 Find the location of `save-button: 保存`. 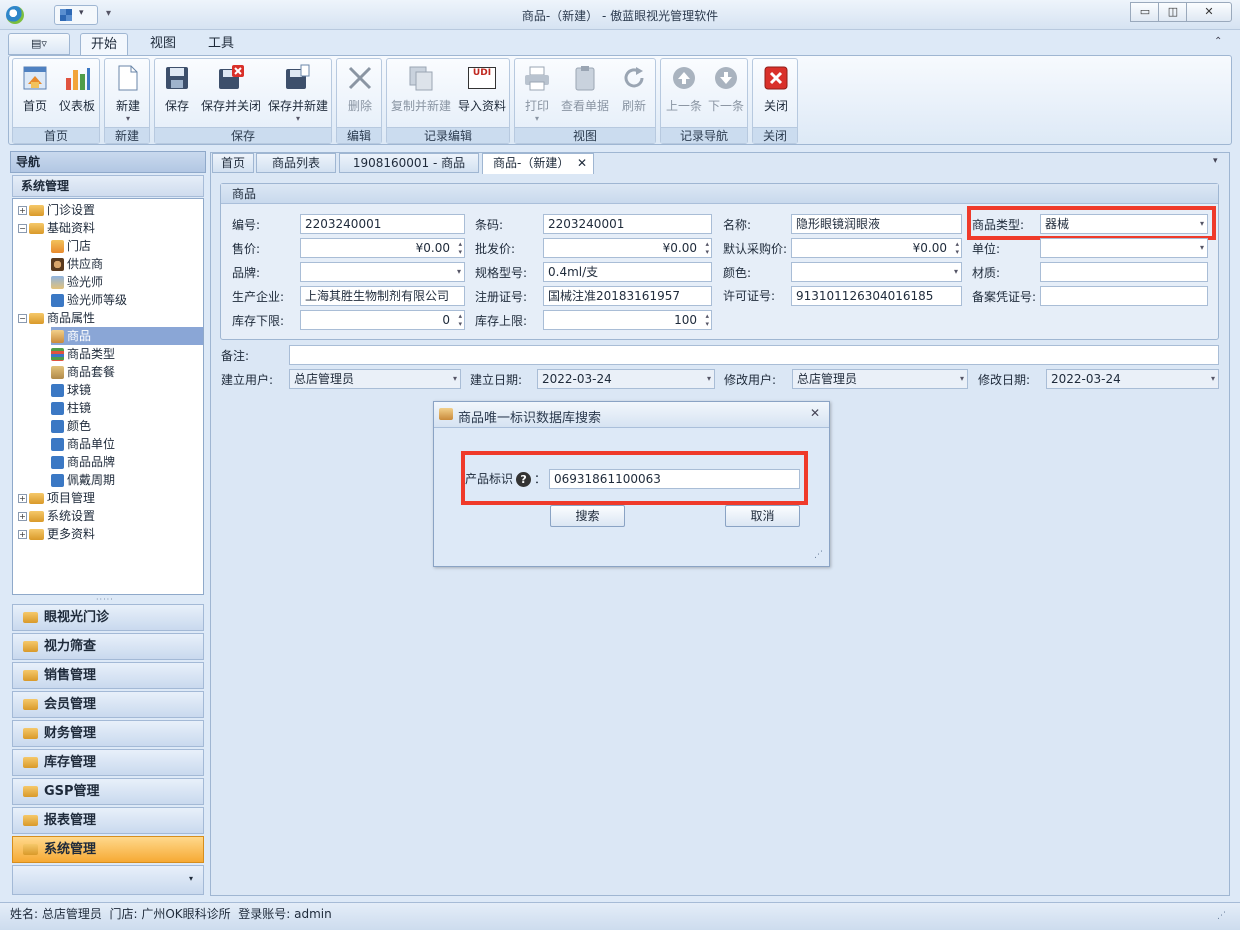

save-button: 保存 is located at coordinates (177, 88).